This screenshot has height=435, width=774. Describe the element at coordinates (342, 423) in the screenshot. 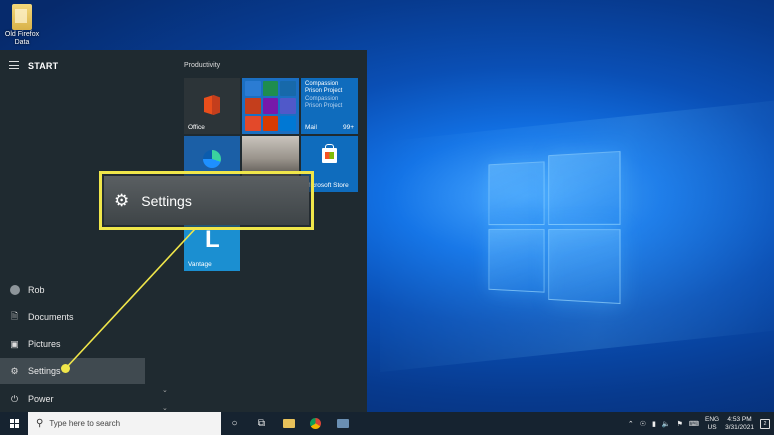

I see `network-app-icon` at that location.